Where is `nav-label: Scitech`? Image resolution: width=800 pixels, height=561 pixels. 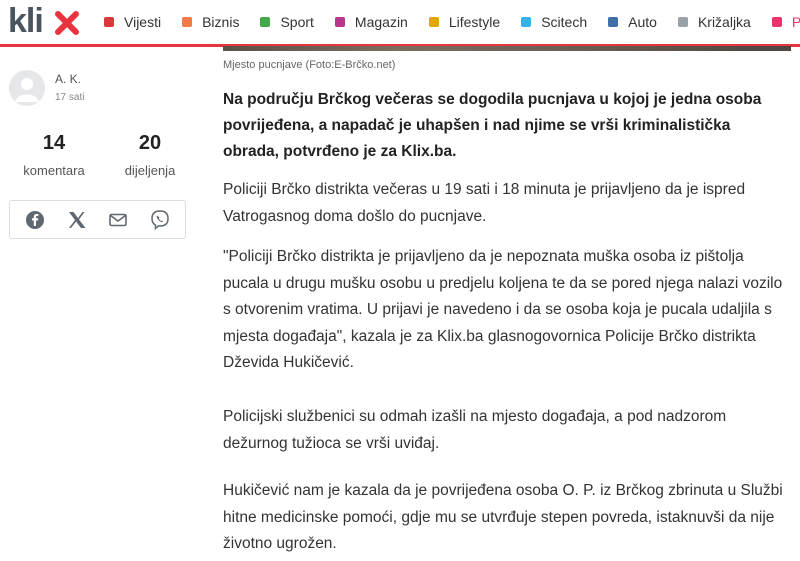 nav-label: Scitech is located at coordinates (564, 22).